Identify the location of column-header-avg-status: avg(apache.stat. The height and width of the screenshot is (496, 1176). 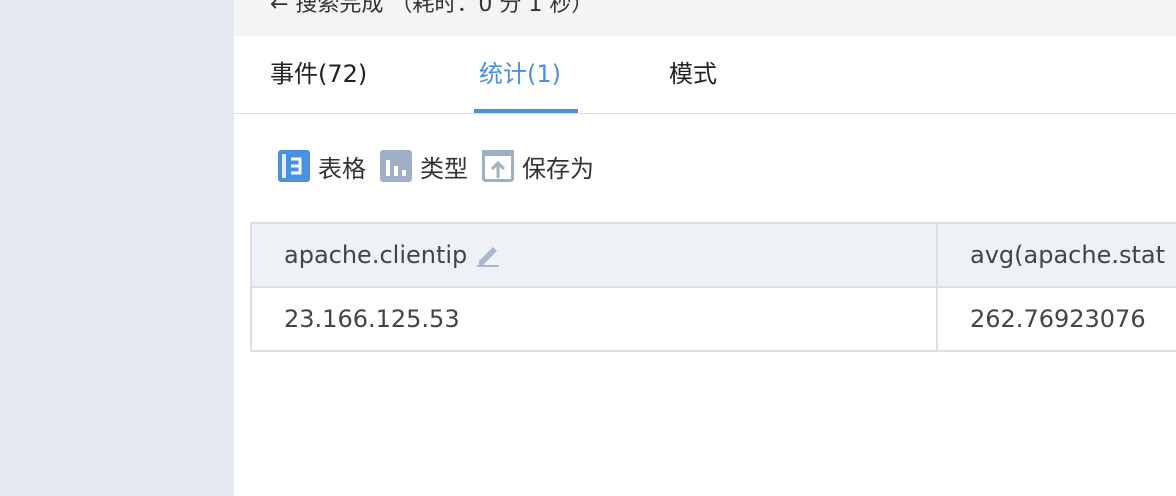
(1073, 255).